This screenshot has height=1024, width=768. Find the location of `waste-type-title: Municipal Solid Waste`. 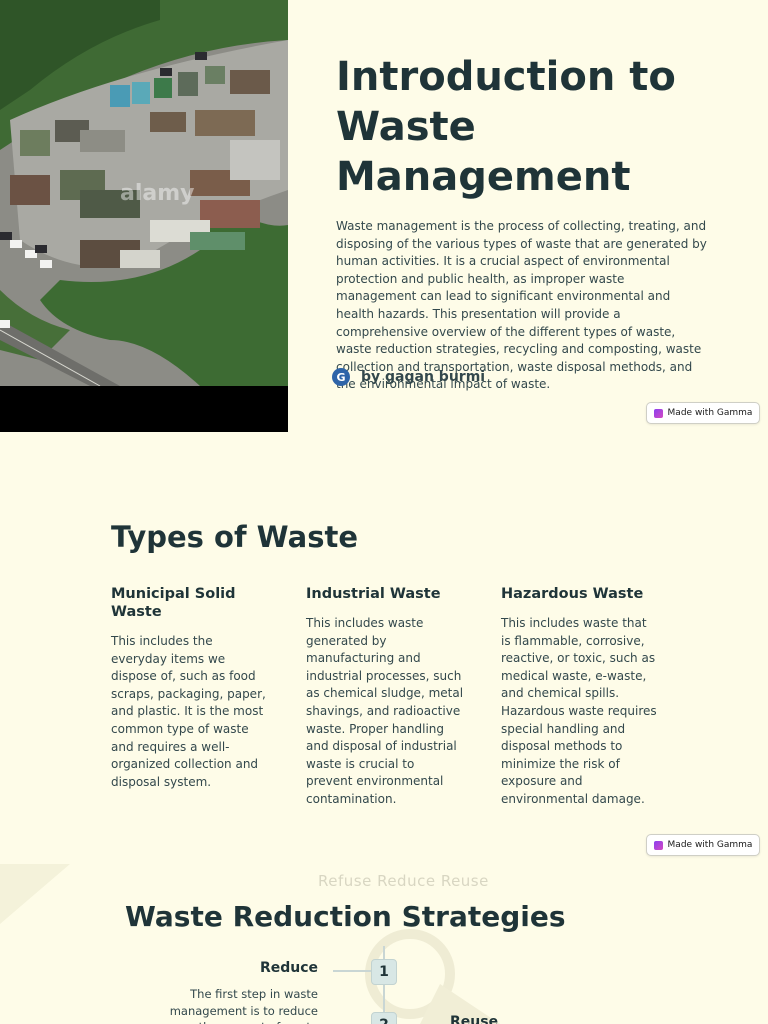

waste-type-title: Municipal Solid Waste is located at coordinates (173, 603).